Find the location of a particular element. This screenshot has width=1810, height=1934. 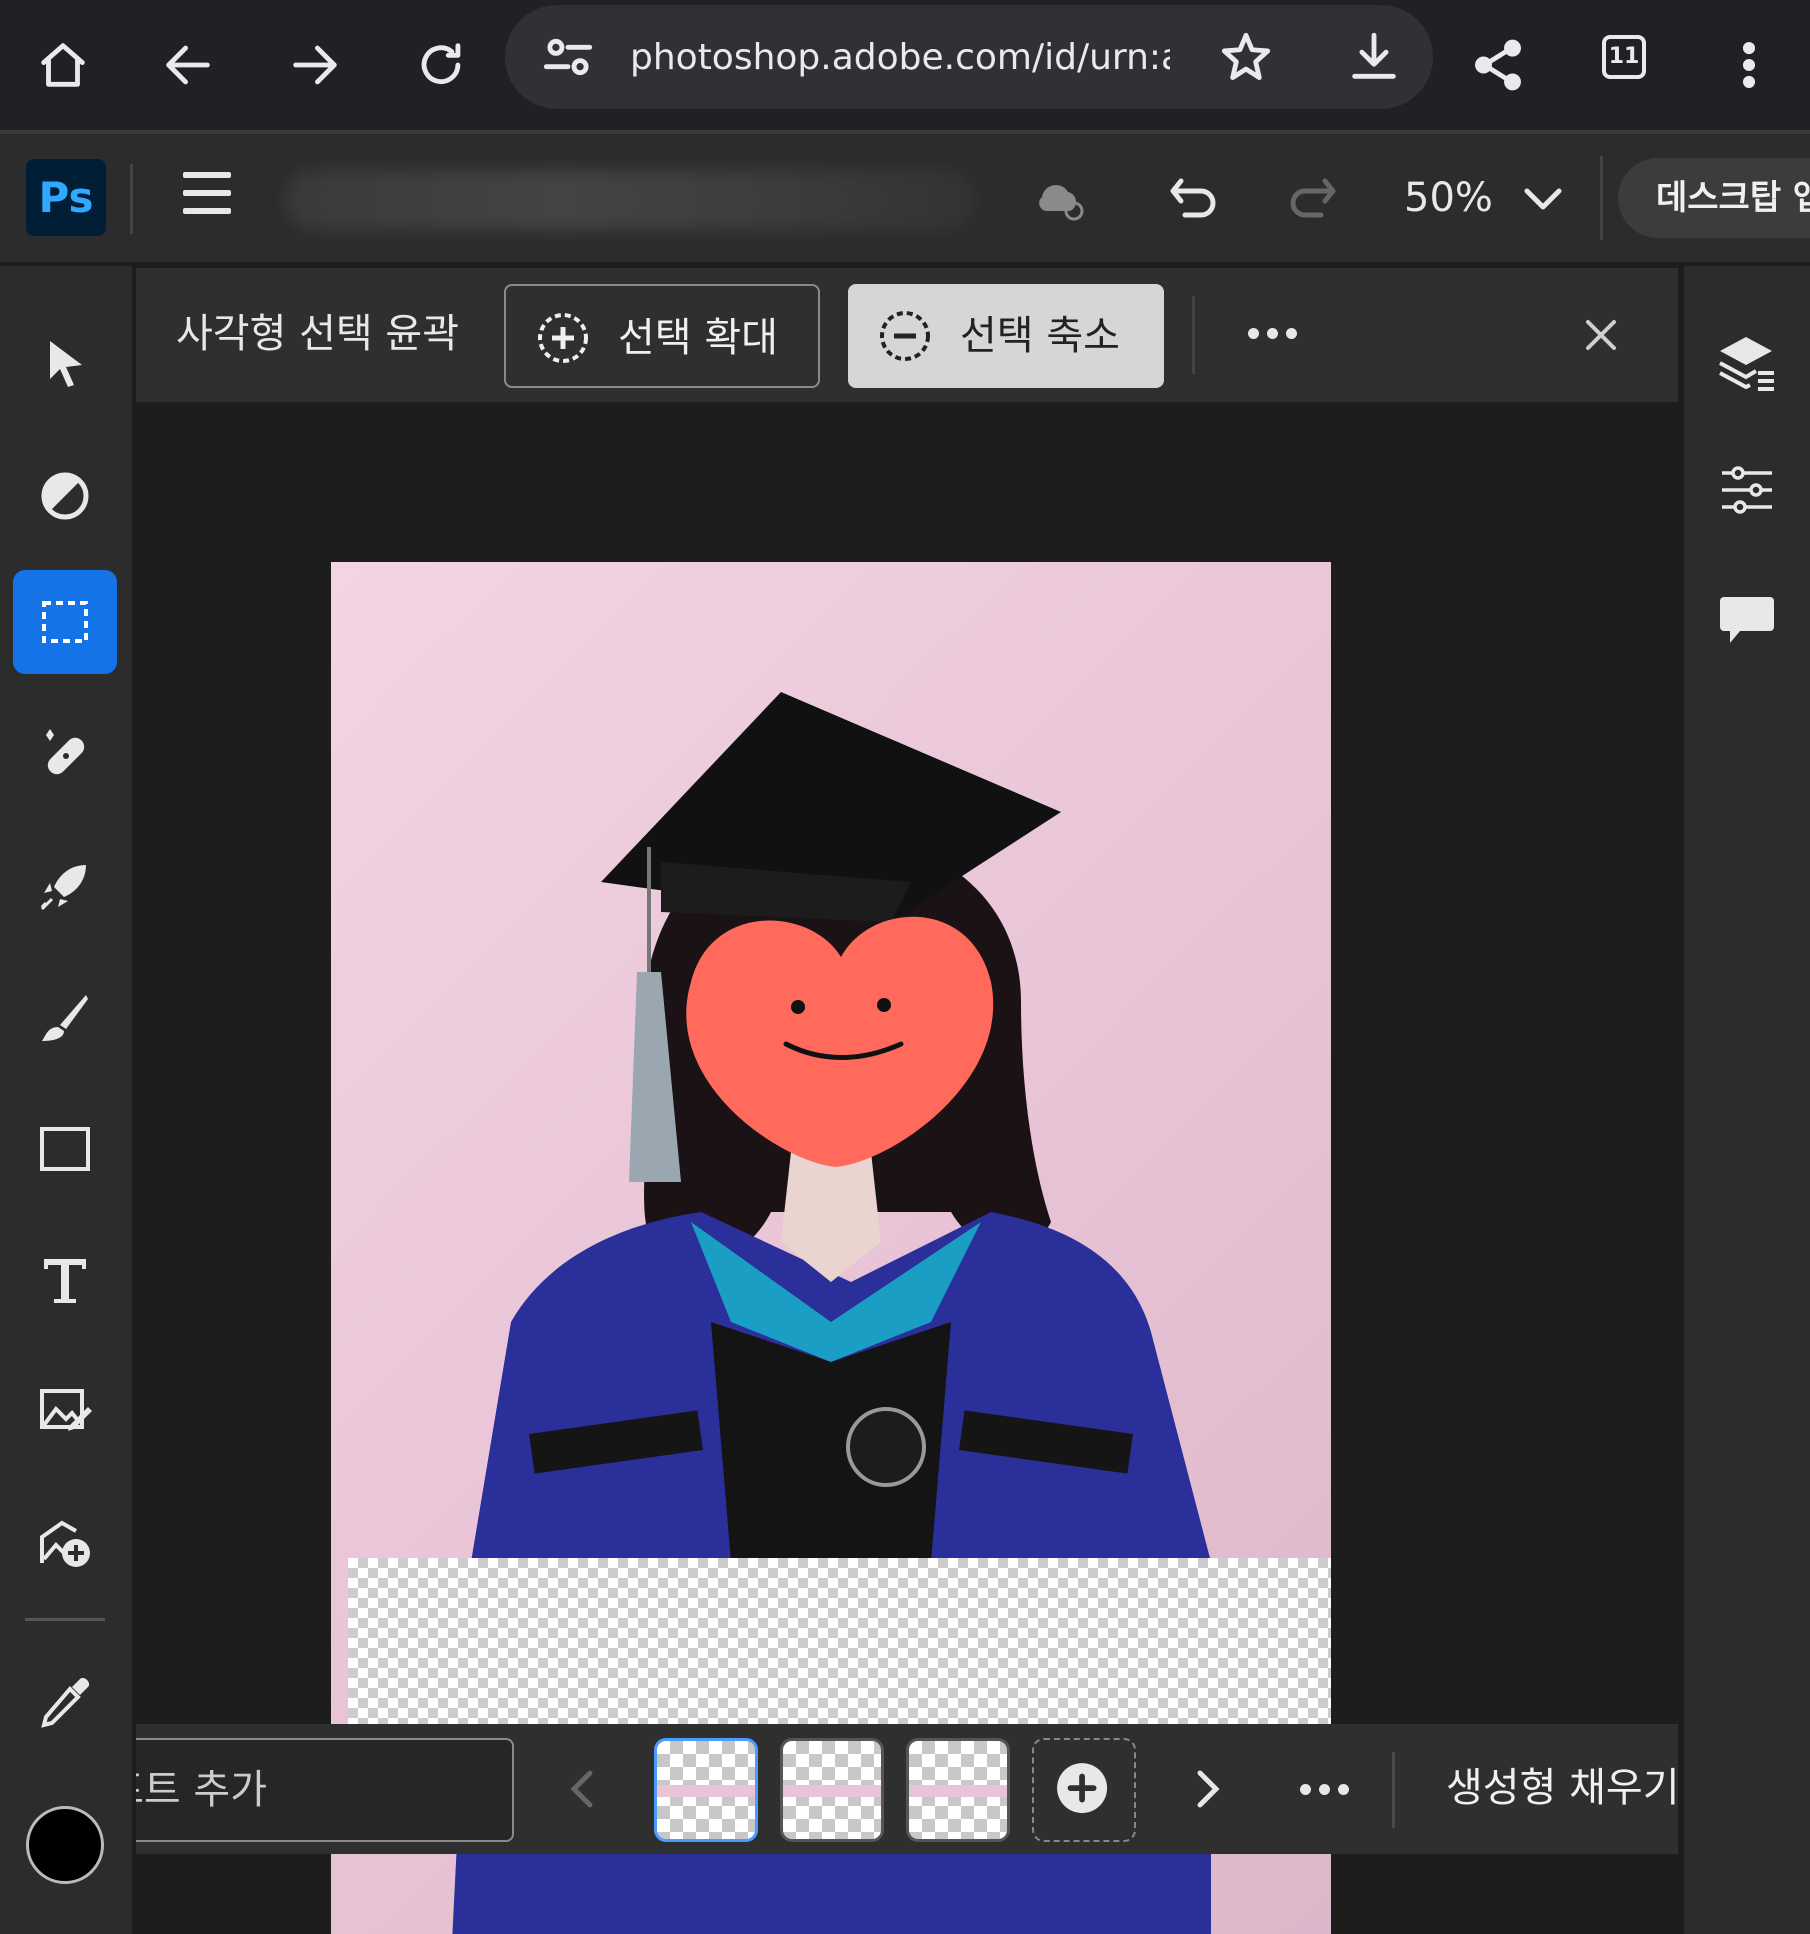

toolbar-divider is located at coordinates (65, 1619).